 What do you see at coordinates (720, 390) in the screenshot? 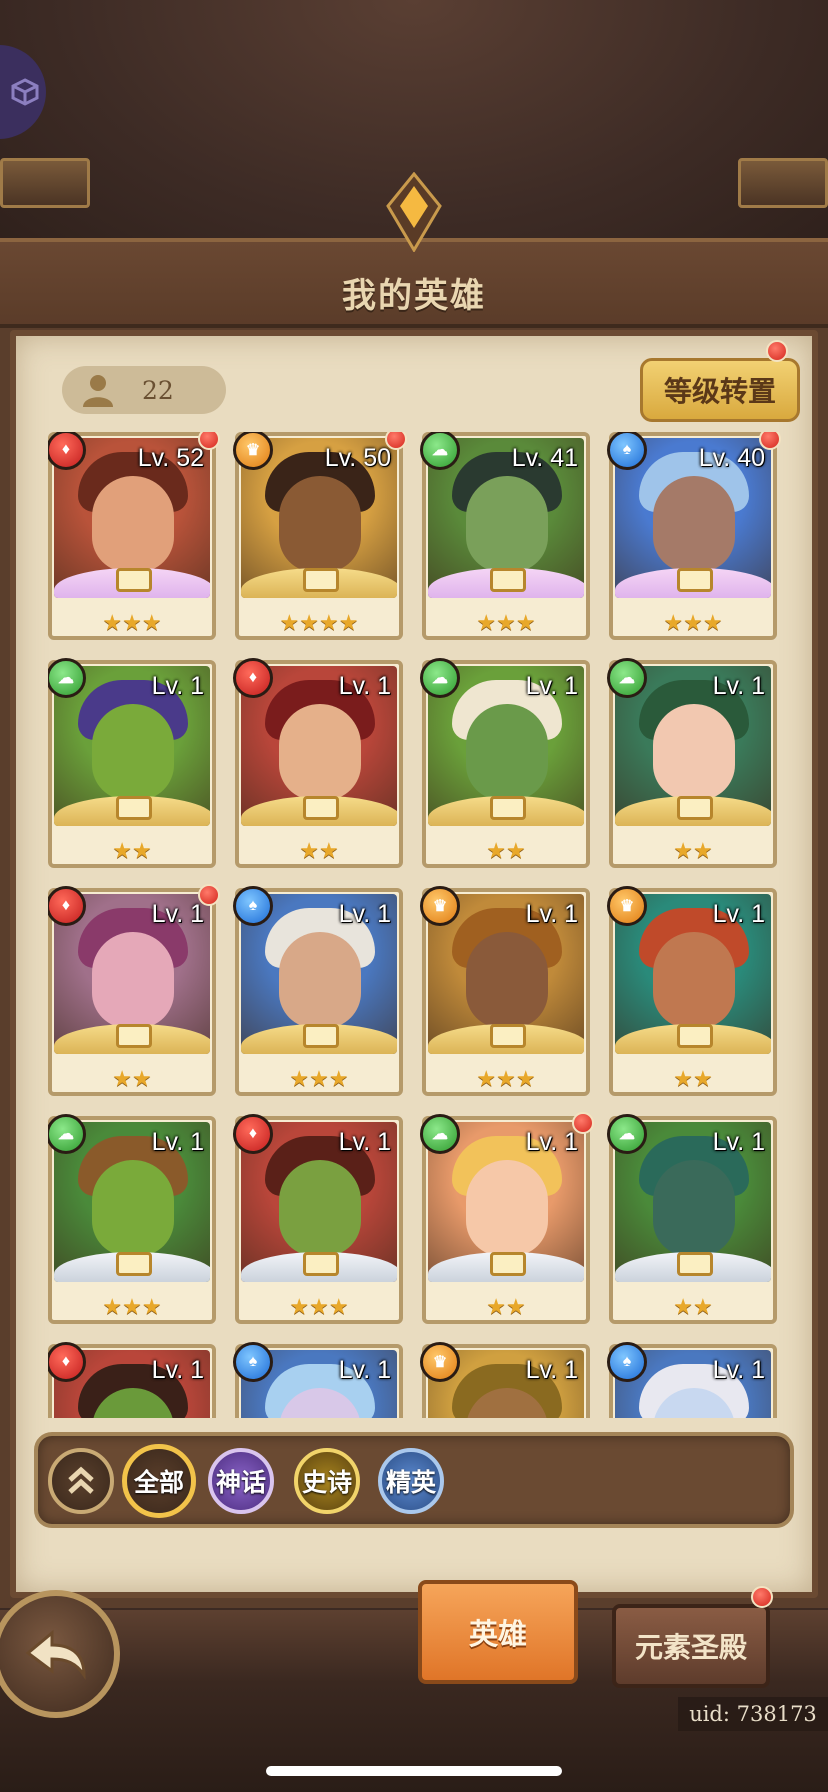
I see `level-transfer-button: 等级转置` at bounding box center [720, 390].